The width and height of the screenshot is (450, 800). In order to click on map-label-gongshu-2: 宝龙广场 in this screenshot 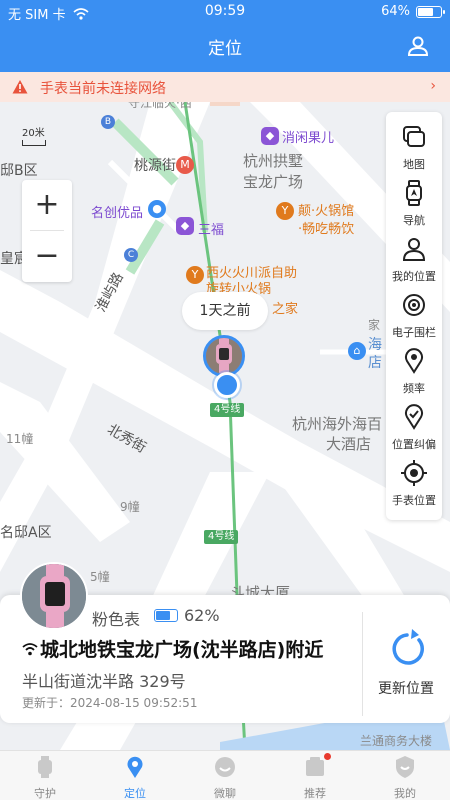, I will do `click(273, 182)`.